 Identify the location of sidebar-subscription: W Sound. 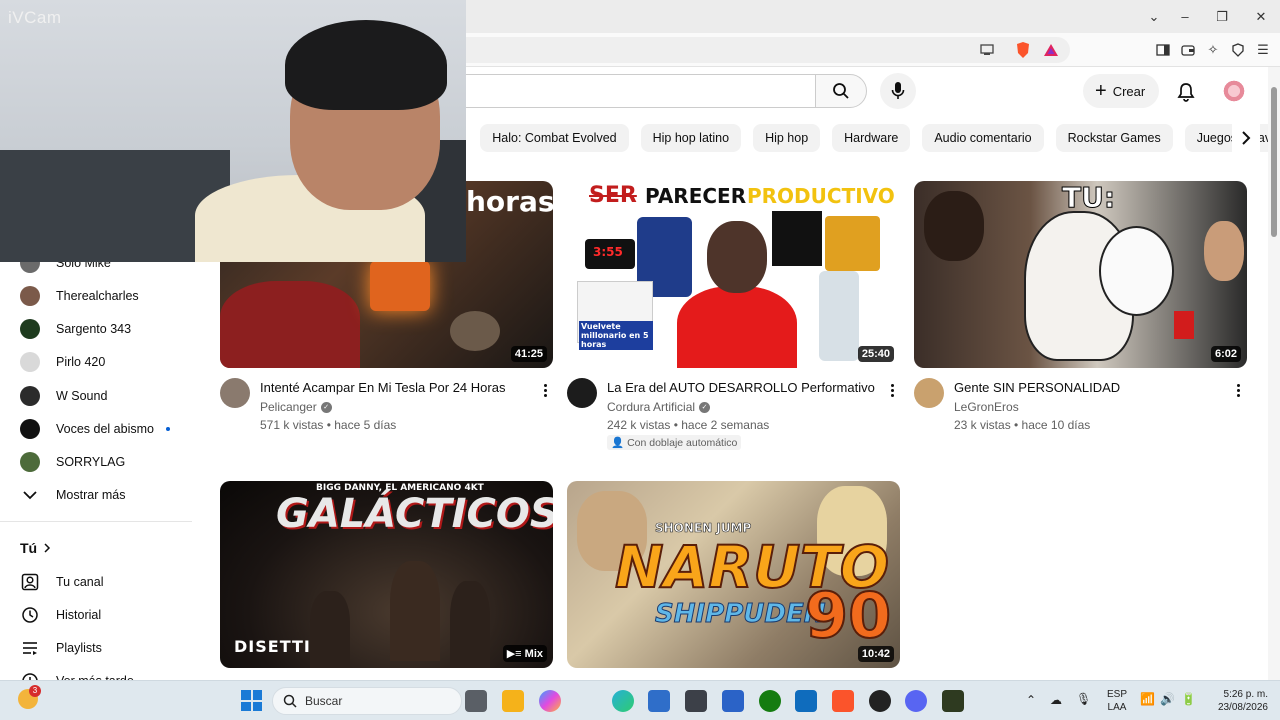
(96, 395).